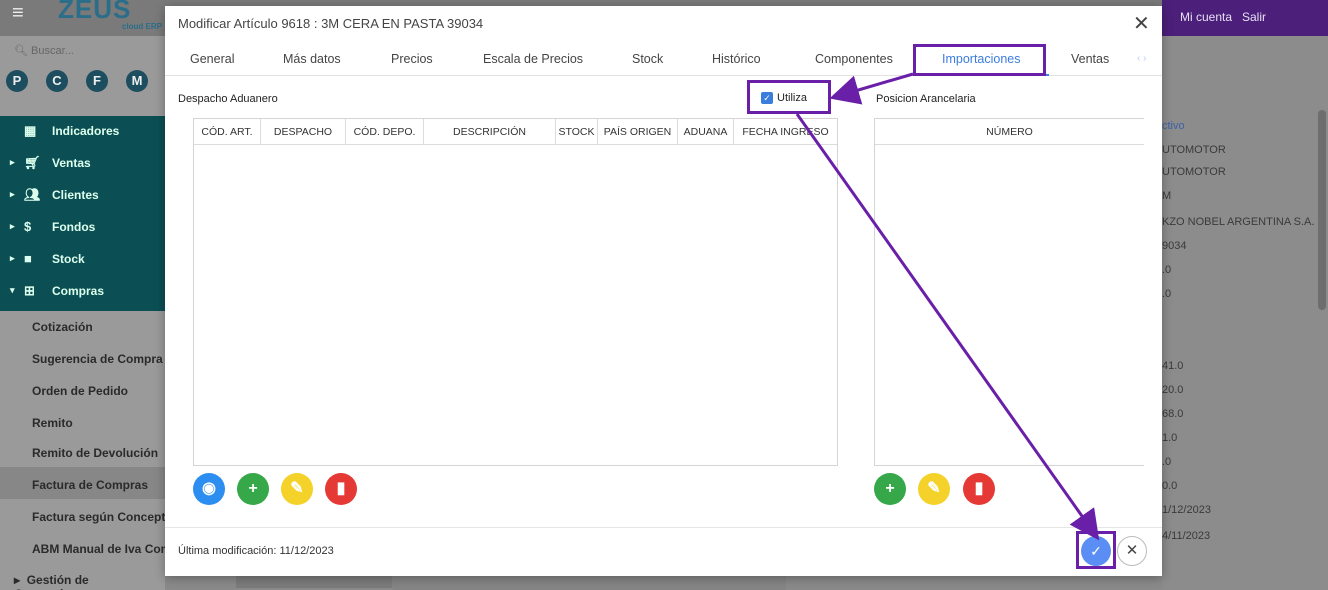  Describe the element at coordinates (871, 88) in the screenshot. I see `annotation-arrow-tab-to-checkbox` at that location.